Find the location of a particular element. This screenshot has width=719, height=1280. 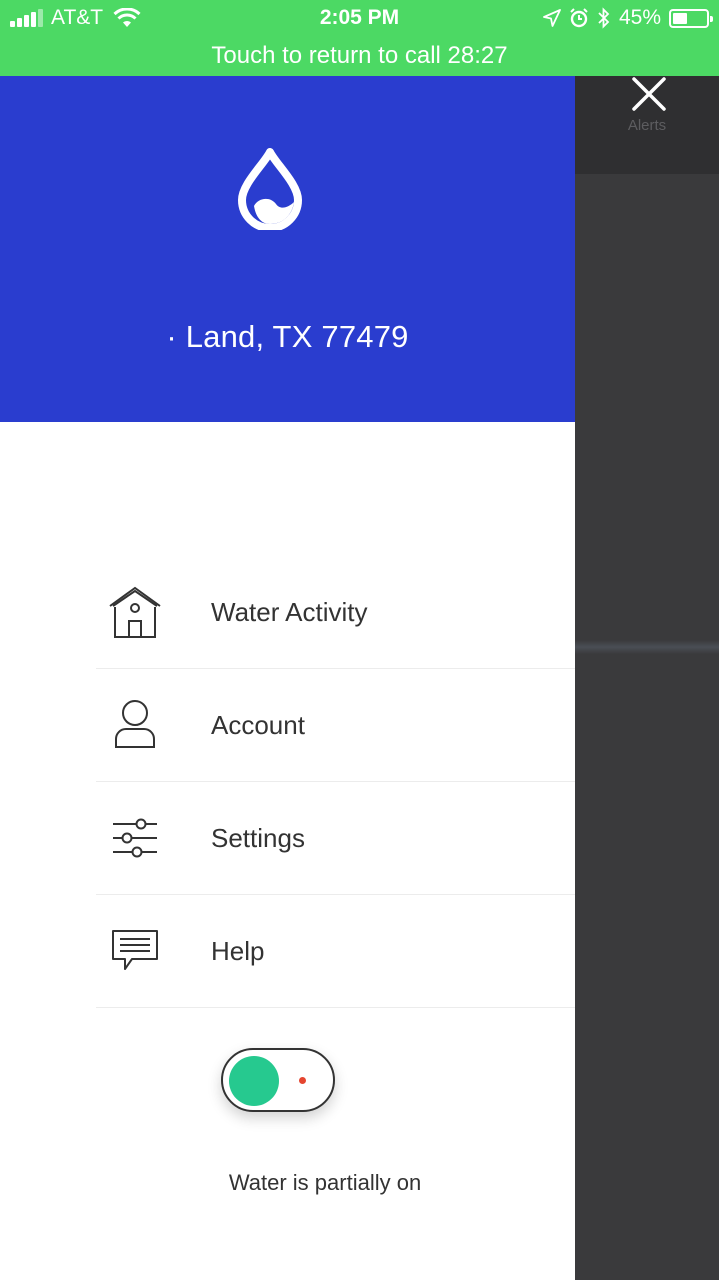

status-indicator-dot is located at coordinates (302, 1080).